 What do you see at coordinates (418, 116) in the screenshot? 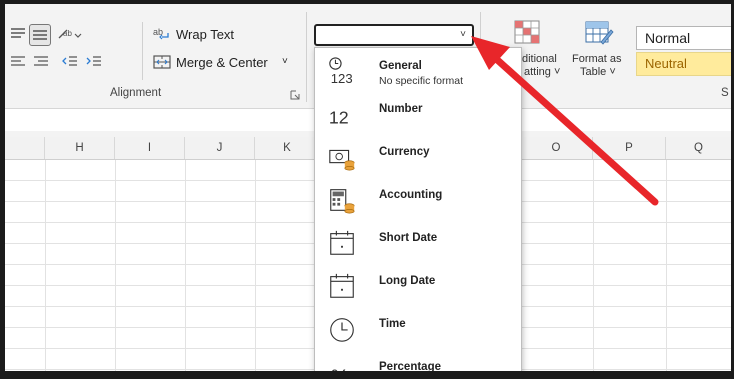
I see `menu-item-number: 12 Number` at bounding box center [418, 116].